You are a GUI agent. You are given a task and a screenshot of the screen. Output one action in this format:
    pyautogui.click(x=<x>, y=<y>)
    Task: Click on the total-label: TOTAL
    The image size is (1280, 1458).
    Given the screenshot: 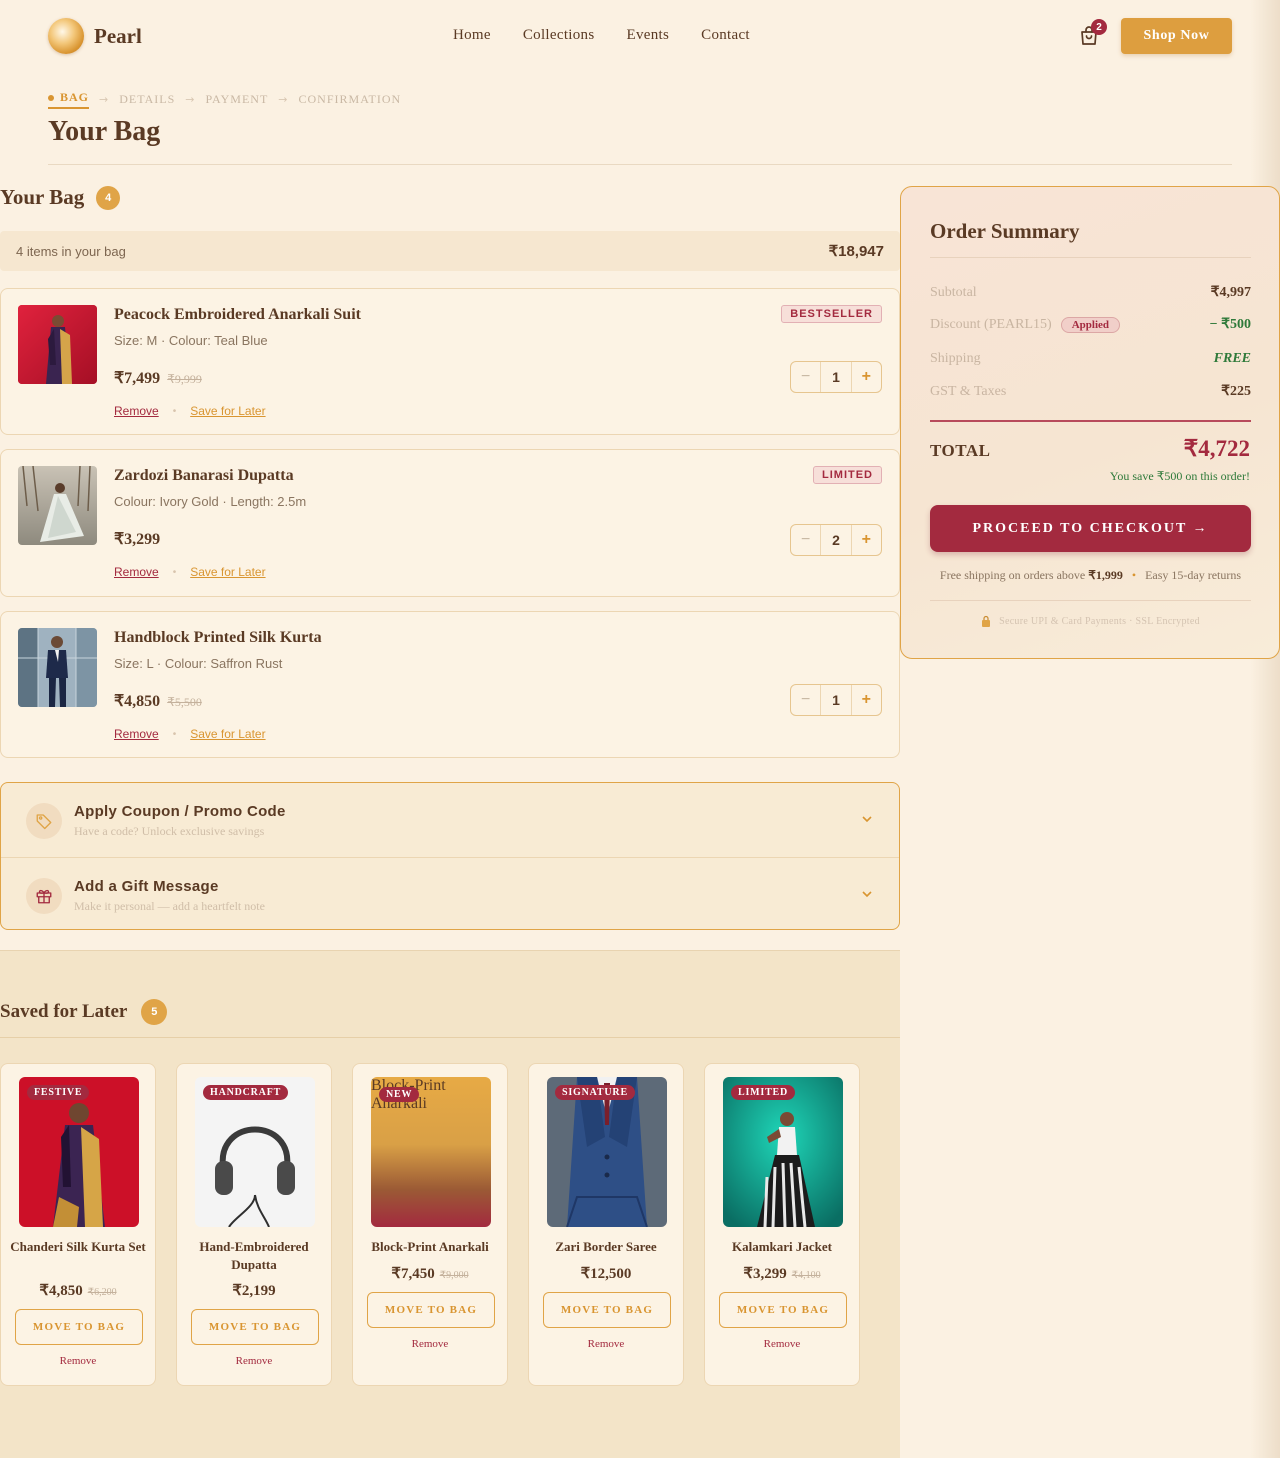 What is the action you would take?
    pyautogui.click(x=960, y=450)
    